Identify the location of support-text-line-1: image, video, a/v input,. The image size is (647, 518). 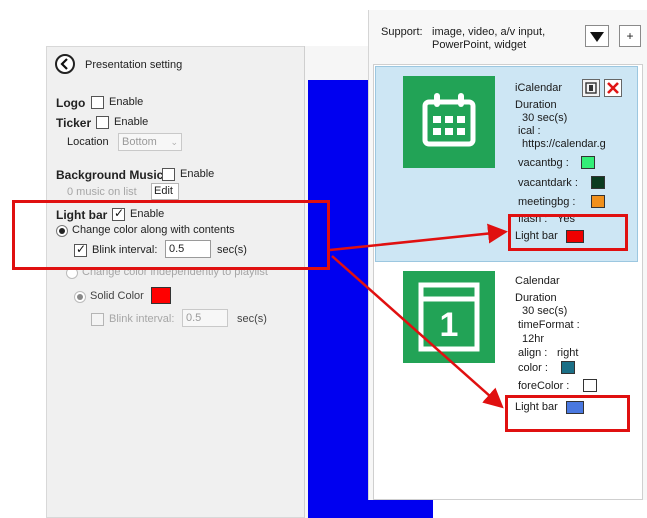
(489, 32).